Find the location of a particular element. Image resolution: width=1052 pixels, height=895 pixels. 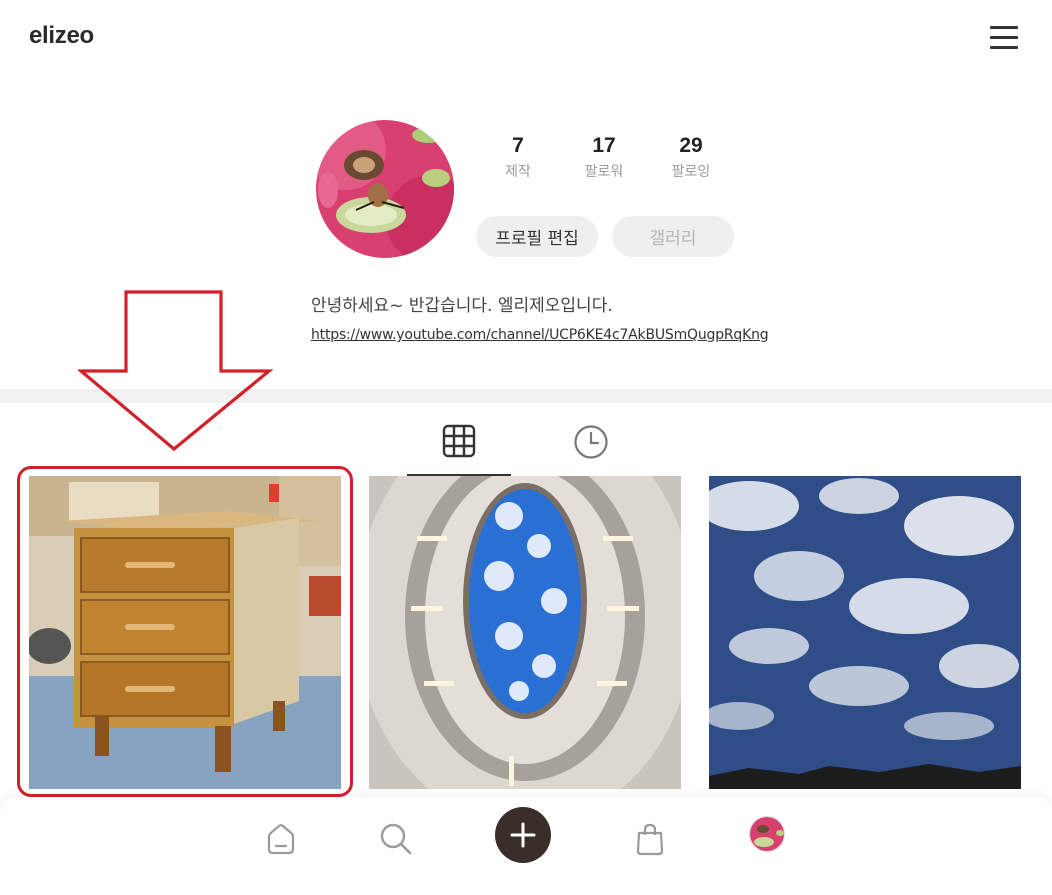

brand-logo: elizeo is located at coordinates (61, 36).